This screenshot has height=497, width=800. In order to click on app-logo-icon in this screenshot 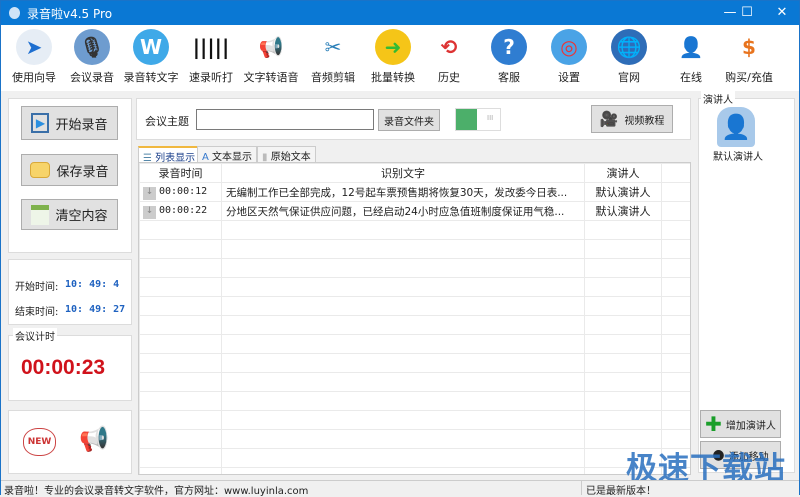, I will do `click(14, 13)`.